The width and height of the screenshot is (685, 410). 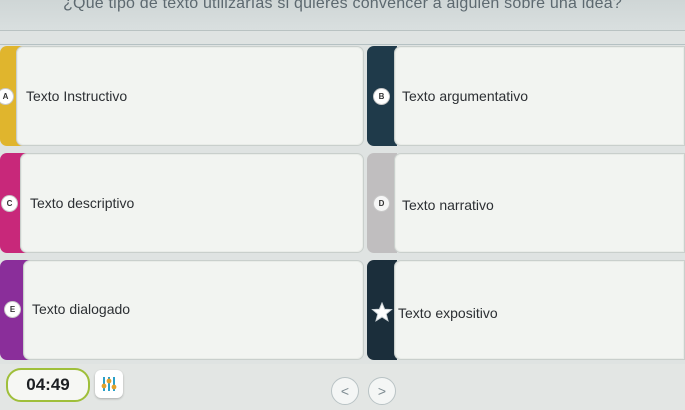 What do you see at coordinates (9, 203) in the screenshot?
I see `option-c-badge: C` at bounding box center [9, 203].